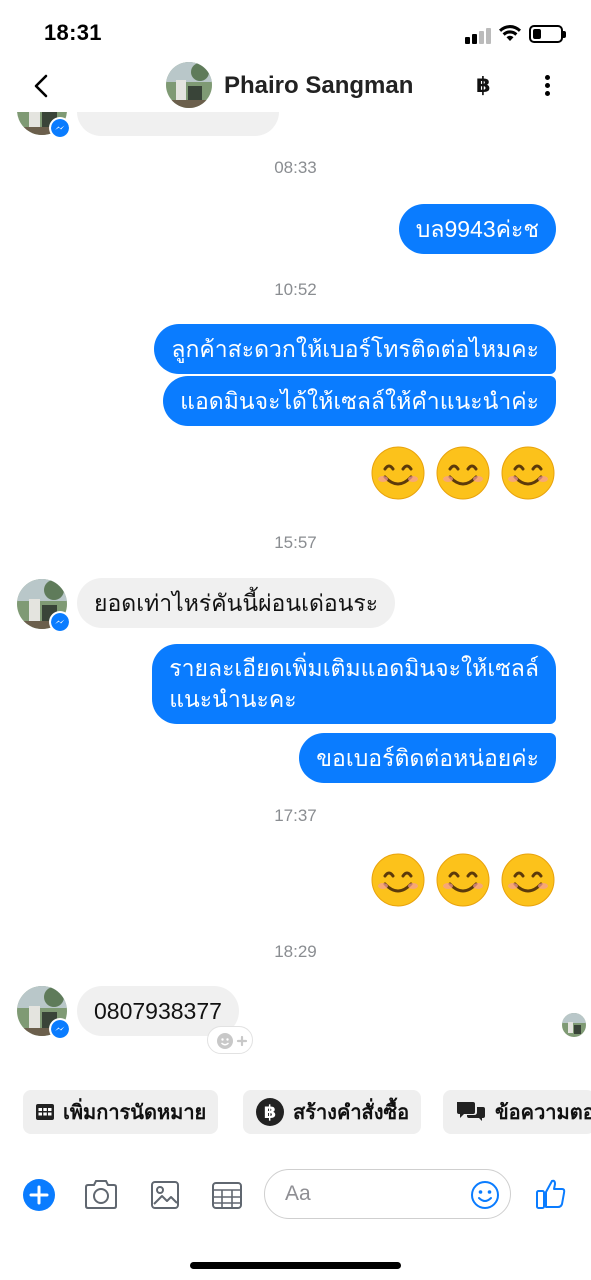 The width and height of the screenshot is (591, 1280). What do you see at coordinates (165, 1195) in the screenshot?
I see `photo-gallery-icon` at bounding box center [165, 1195].